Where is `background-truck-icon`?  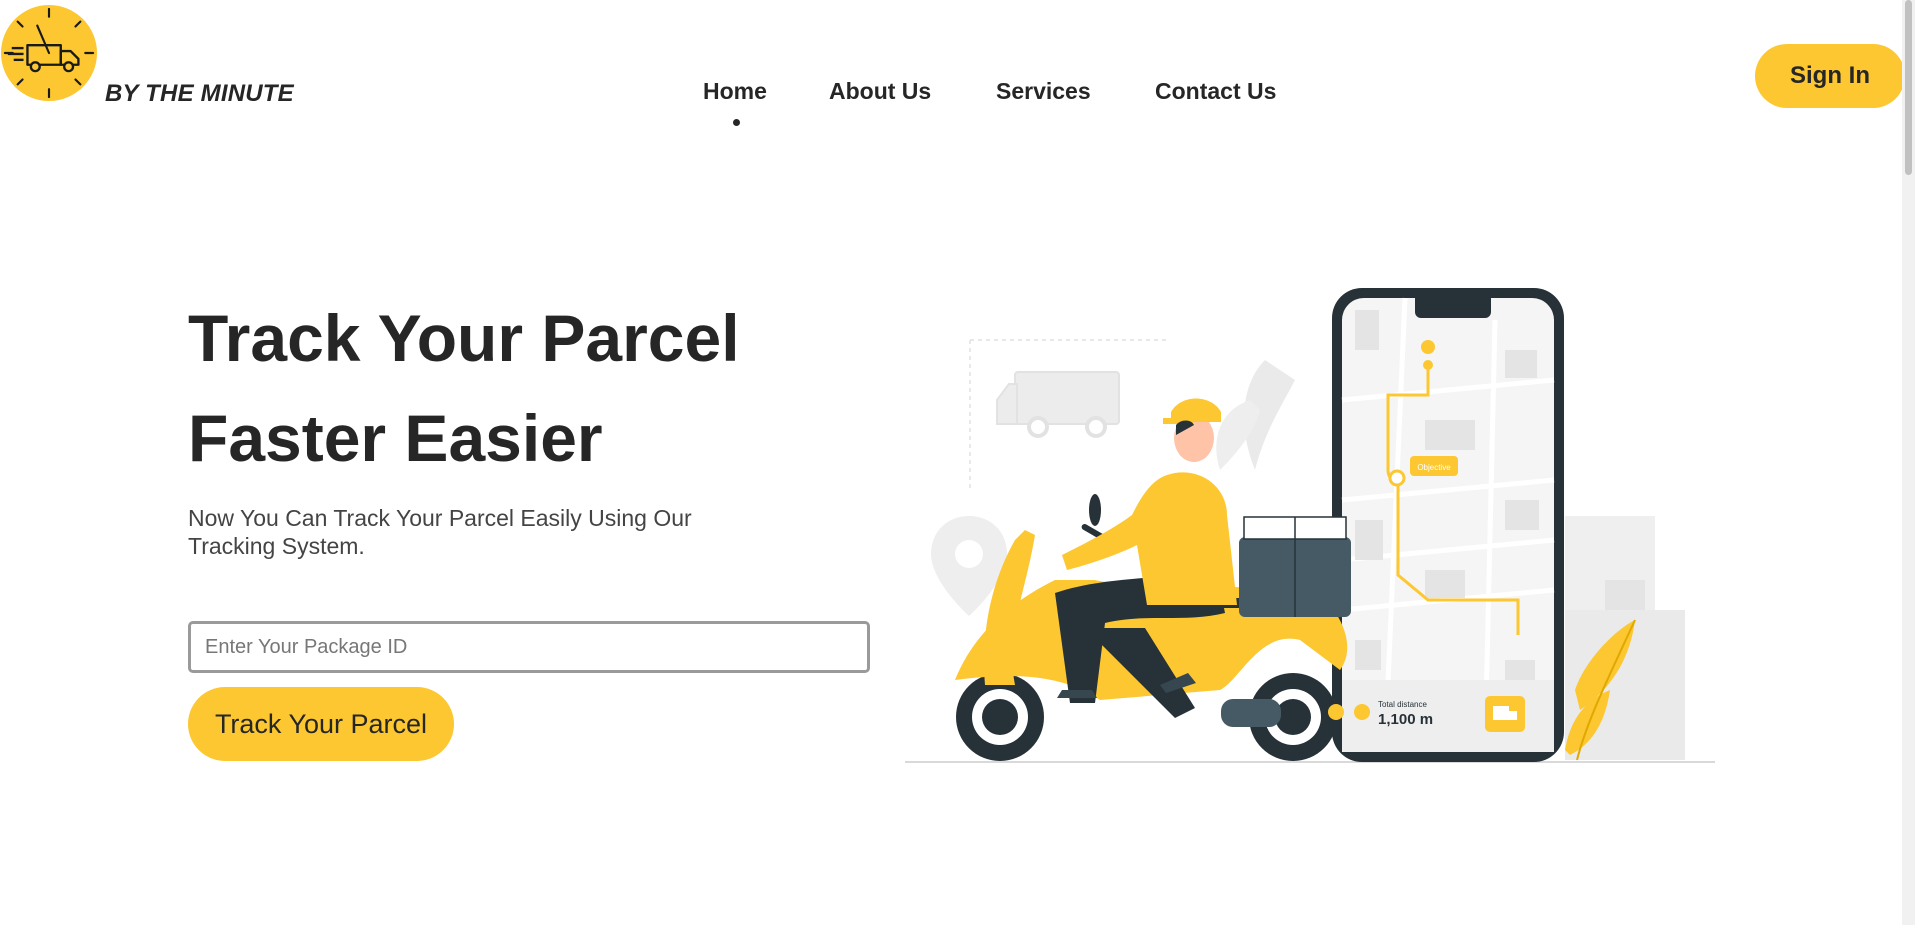
background-truck-icon is located at coordinates (1058, 398).